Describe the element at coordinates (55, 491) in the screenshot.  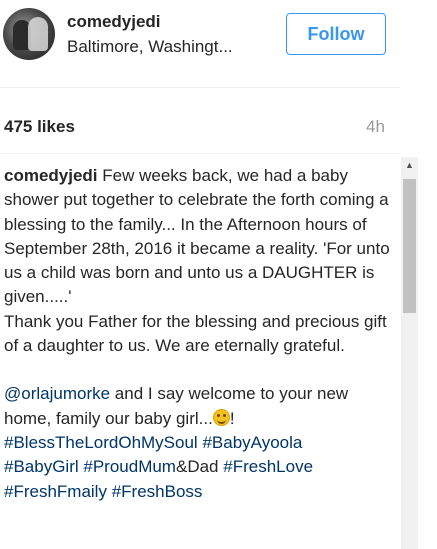
I see `hashtag-link: #FreshFmaily` at that location.